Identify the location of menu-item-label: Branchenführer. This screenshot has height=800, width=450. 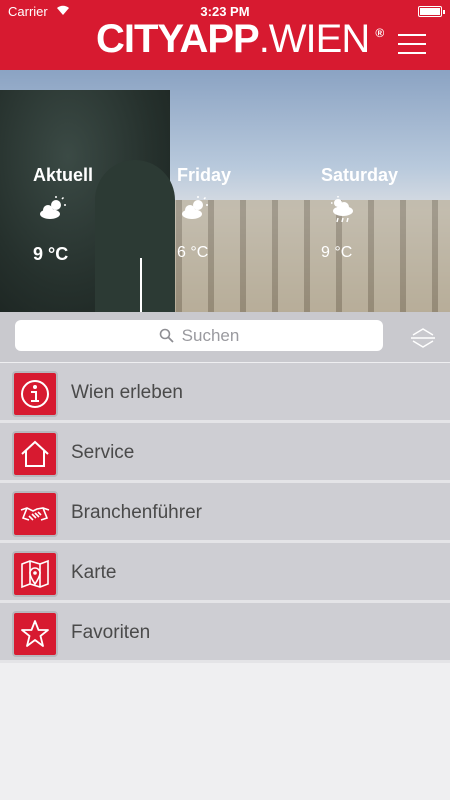
(136, 512).